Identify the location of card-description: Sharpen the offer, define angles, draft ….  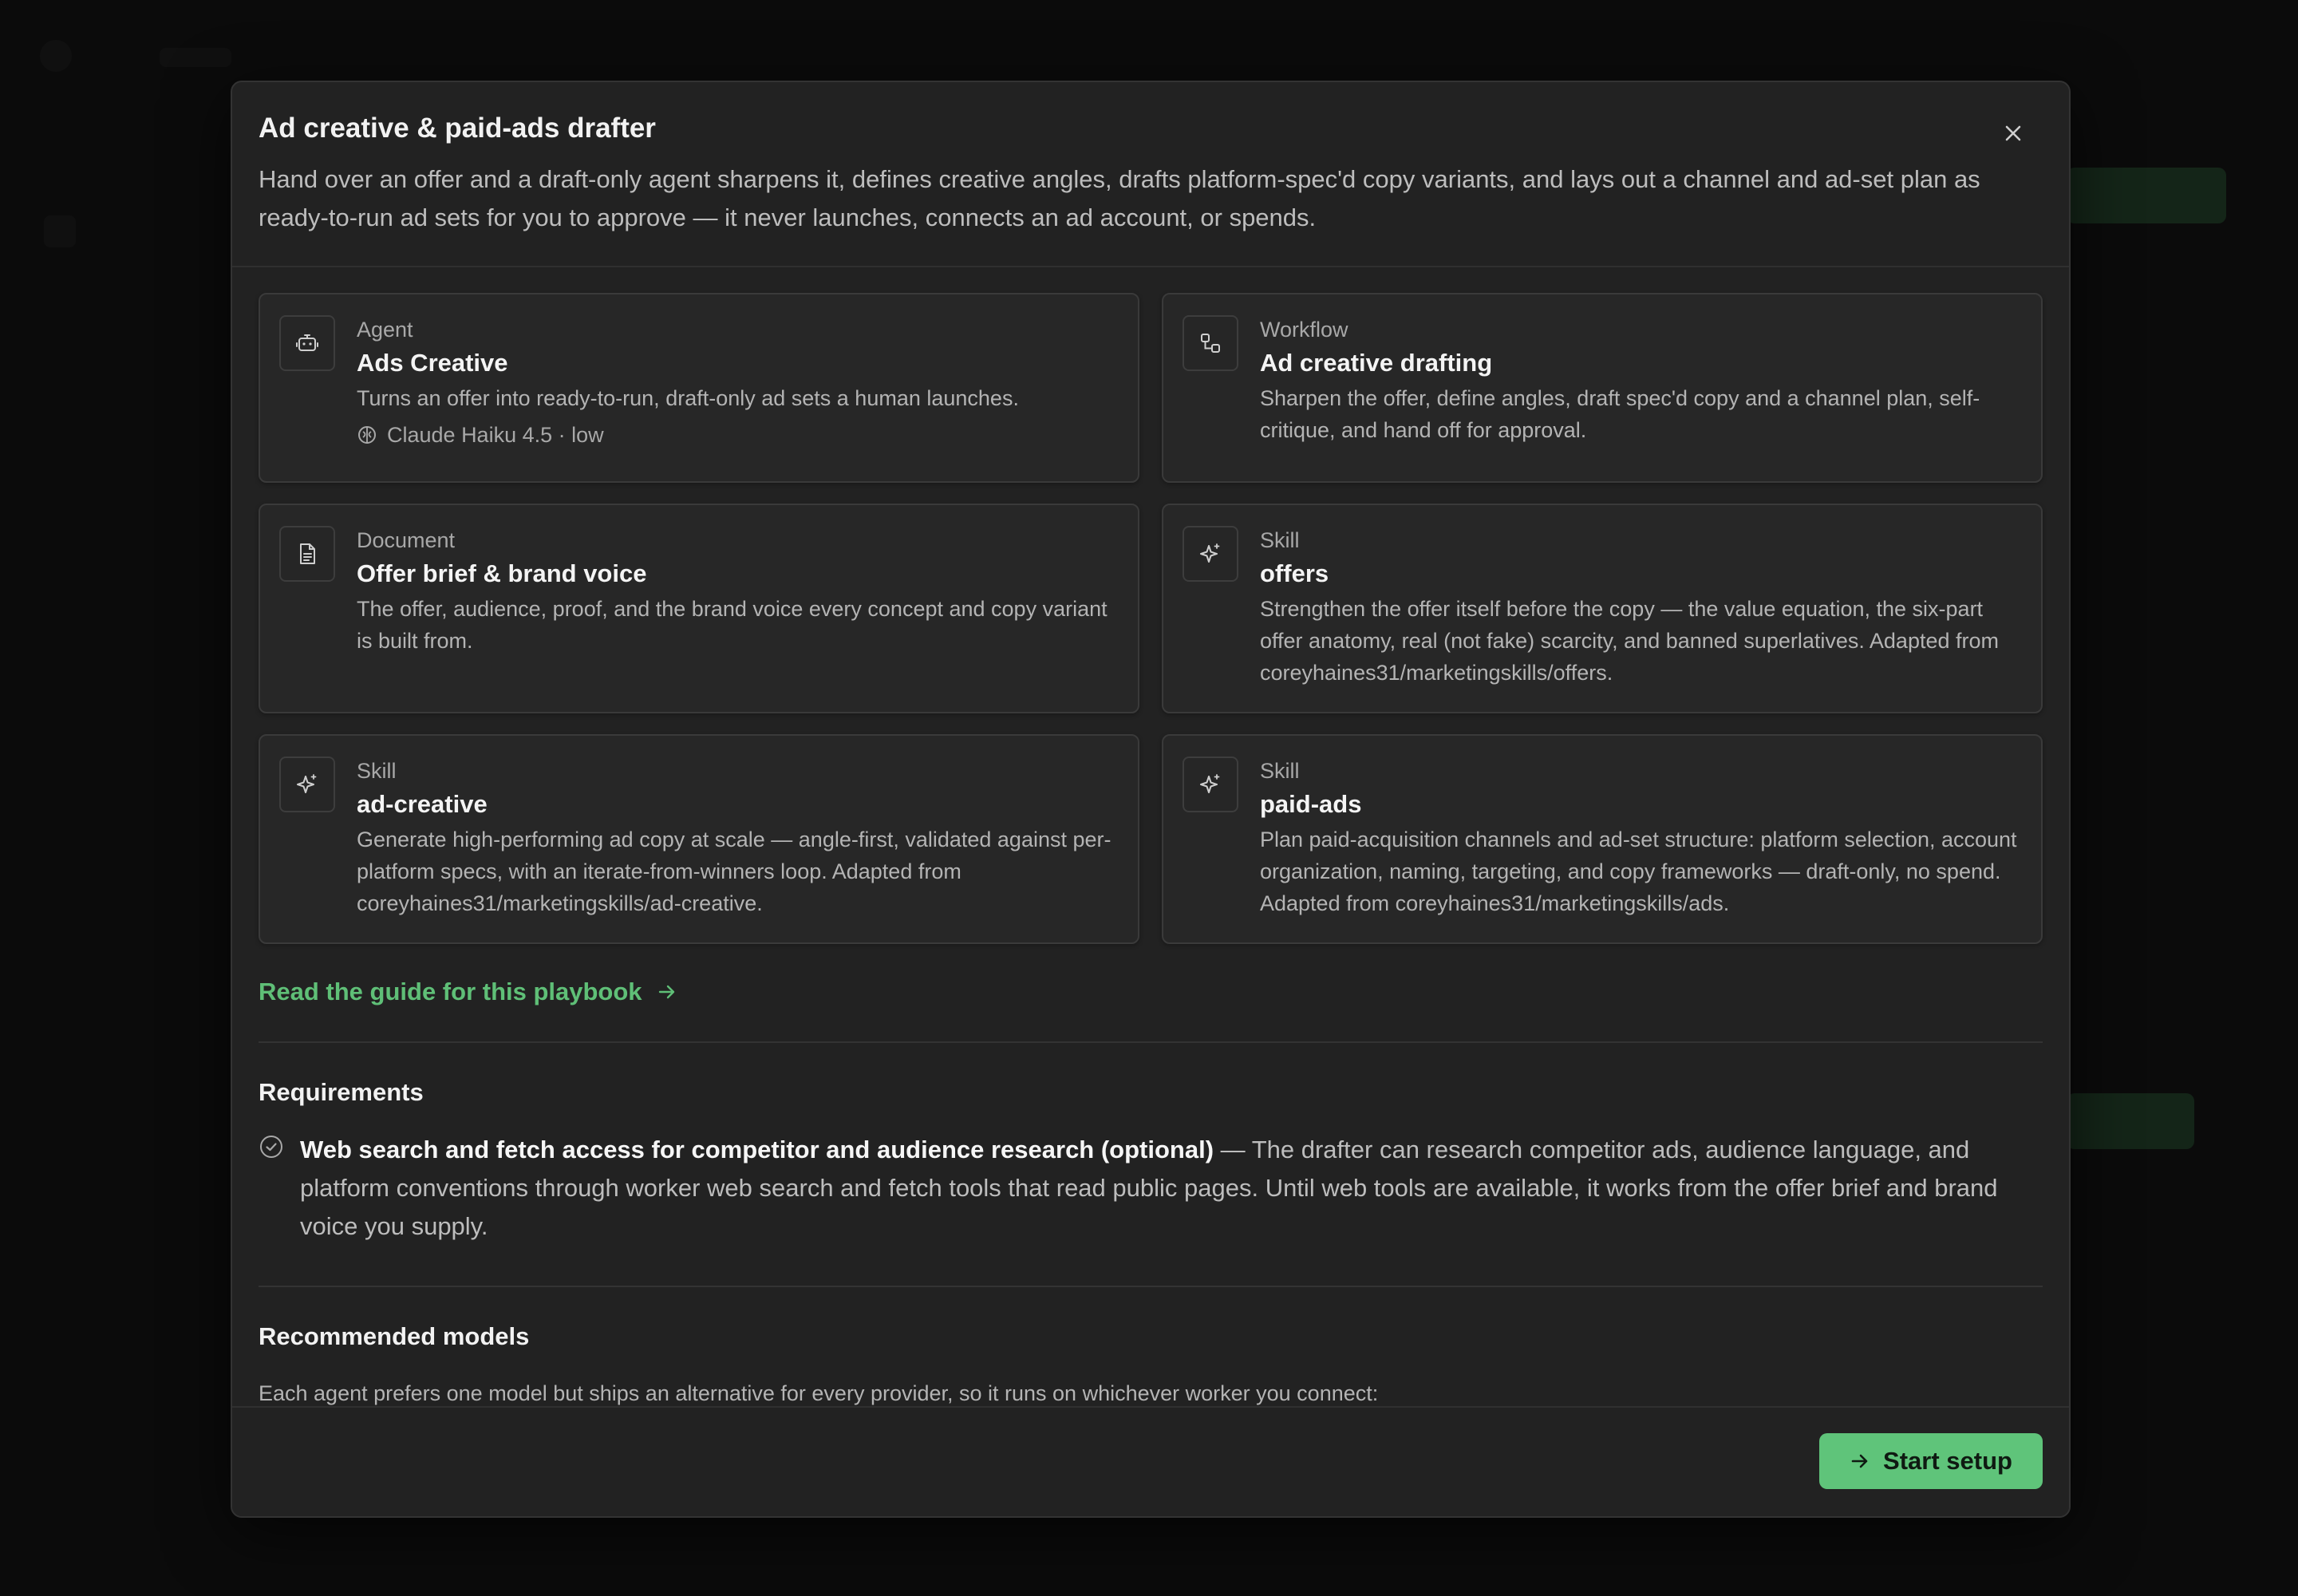
(1620, 414).